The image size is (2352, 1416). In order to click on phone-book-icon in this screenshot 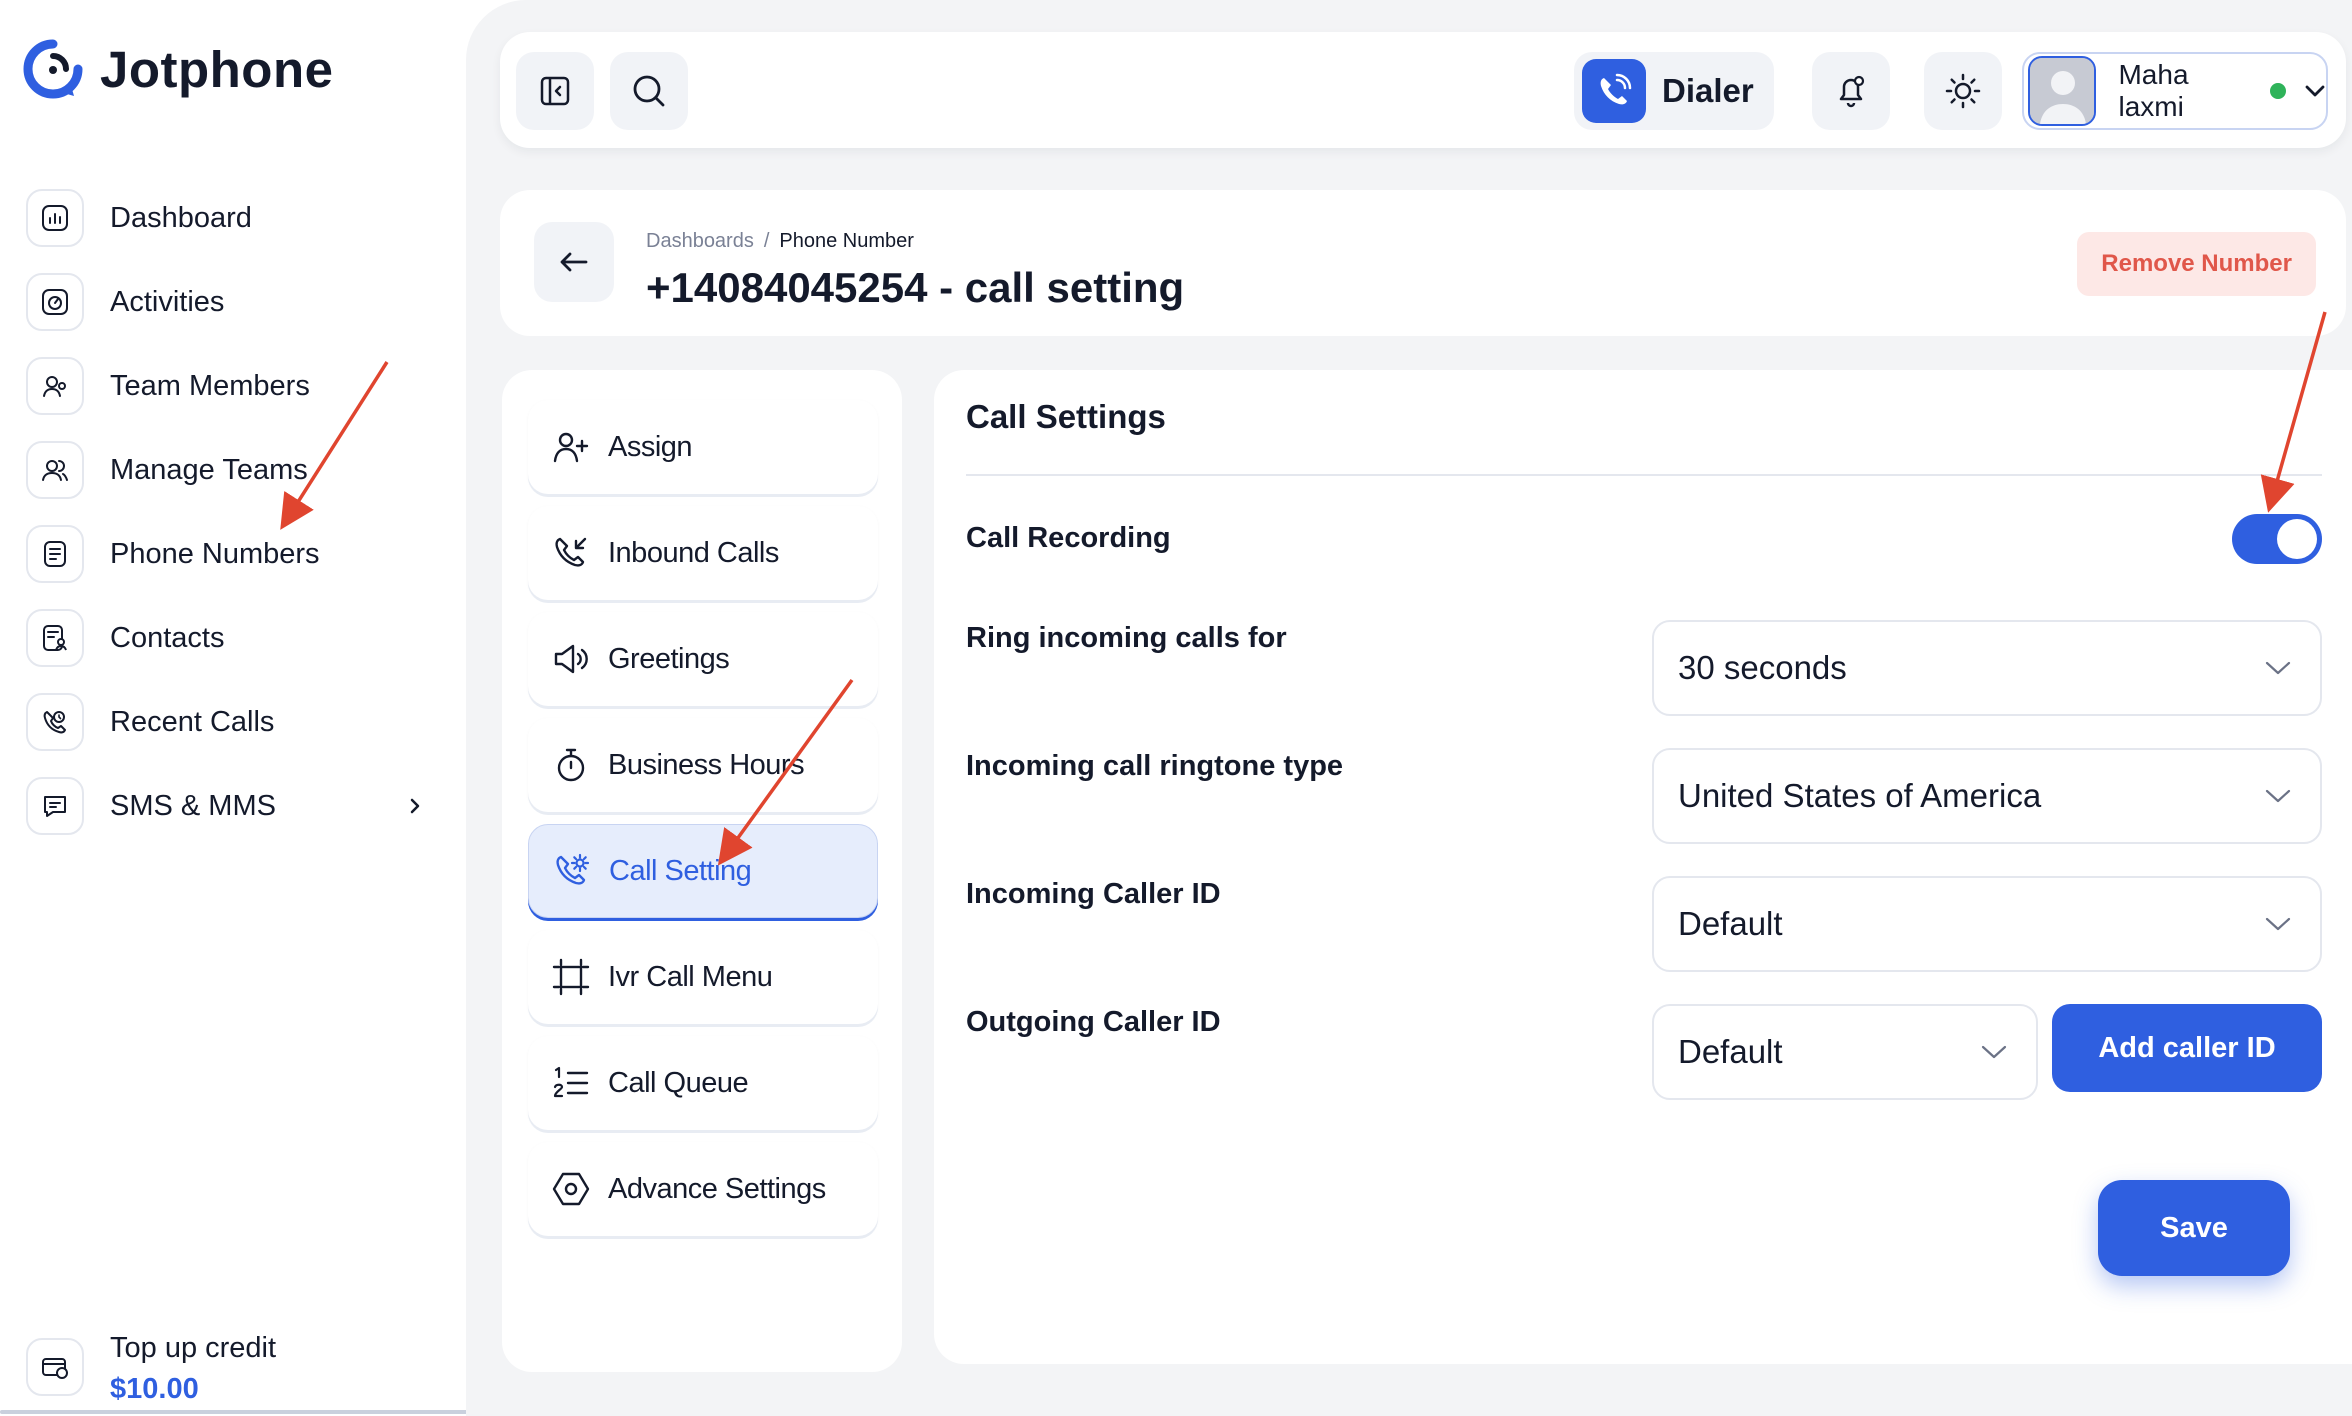, I will do `click(55, 554)`.